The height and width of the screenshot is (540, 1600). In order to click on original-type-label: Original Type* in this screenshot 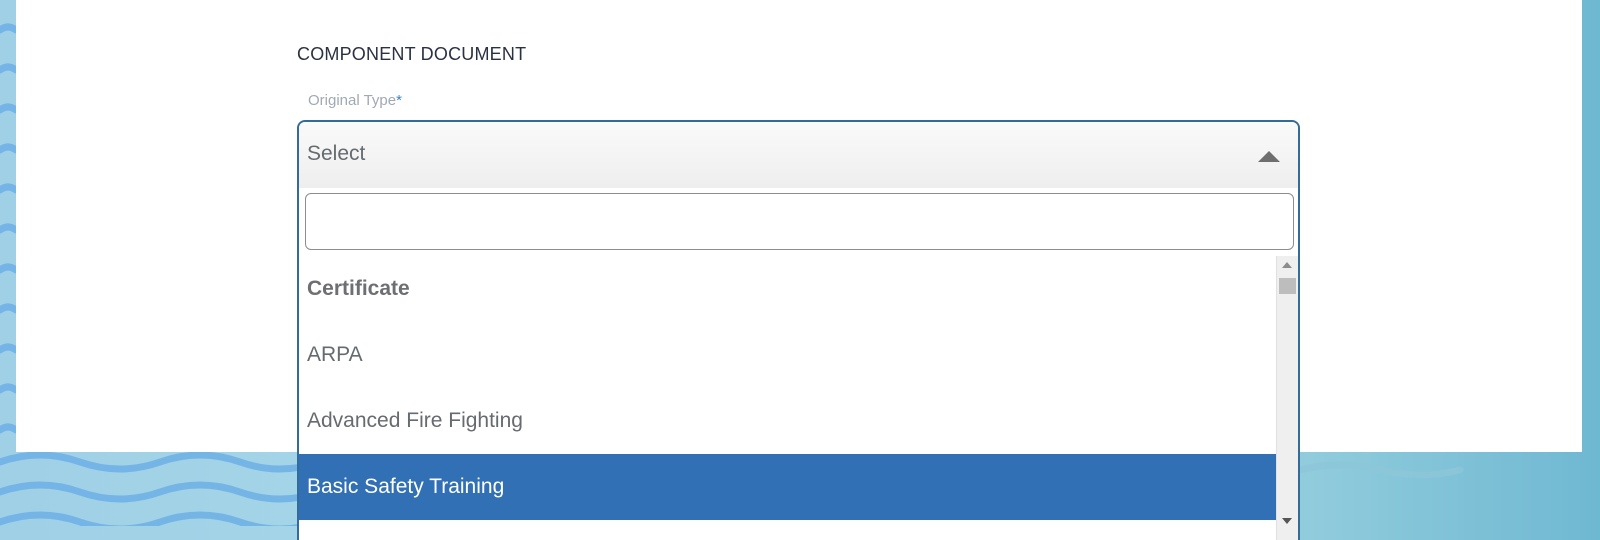, I will do `click(355, 100)`.